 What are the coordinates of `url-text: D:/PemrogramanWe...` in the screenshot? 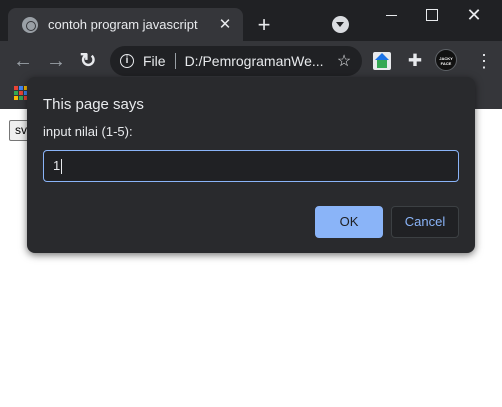 It's located at (258, 61).